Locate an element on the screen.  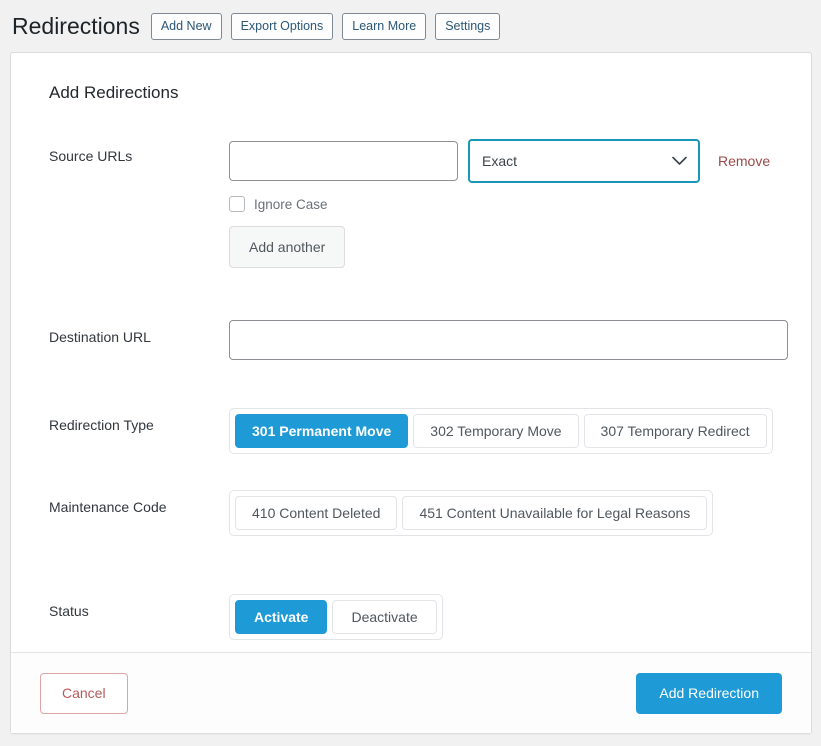
page-title: Redirections is located at coordinates (76, 25).